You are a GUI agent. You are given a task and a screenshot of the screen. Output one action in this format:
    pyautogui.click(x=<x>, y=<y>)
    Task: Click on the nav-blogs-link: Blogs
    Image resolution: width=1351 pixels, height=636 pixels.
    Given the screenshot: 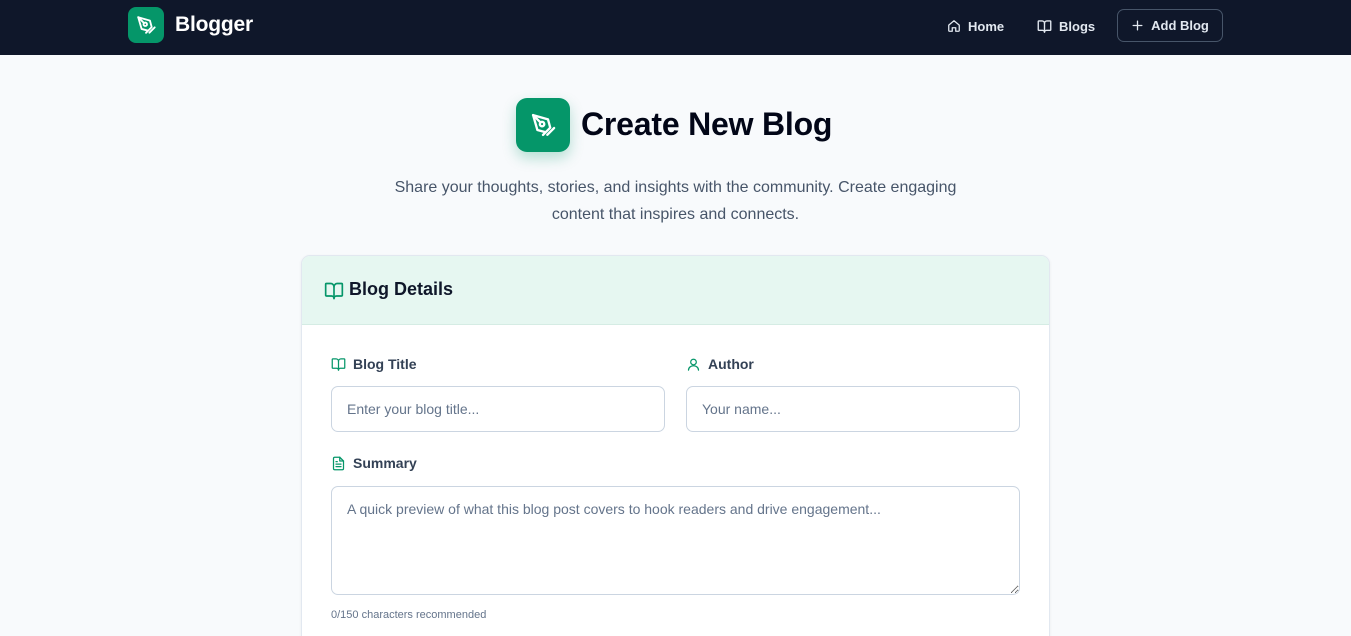 What is the action you would take?
    pyautogui.click(x=1066, y=26)
    